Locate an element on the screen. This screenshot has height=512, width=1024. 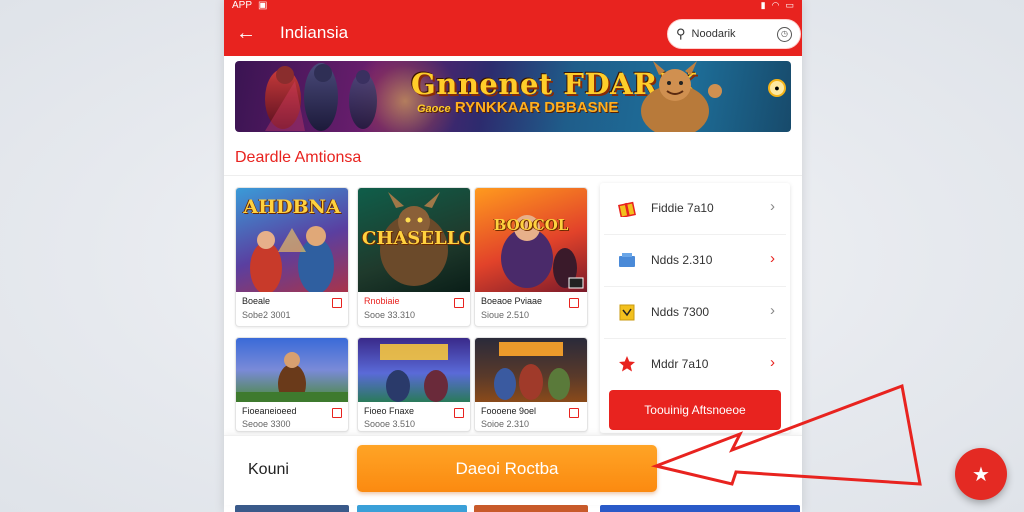
cart-icon is located at coordinates (627, 260).